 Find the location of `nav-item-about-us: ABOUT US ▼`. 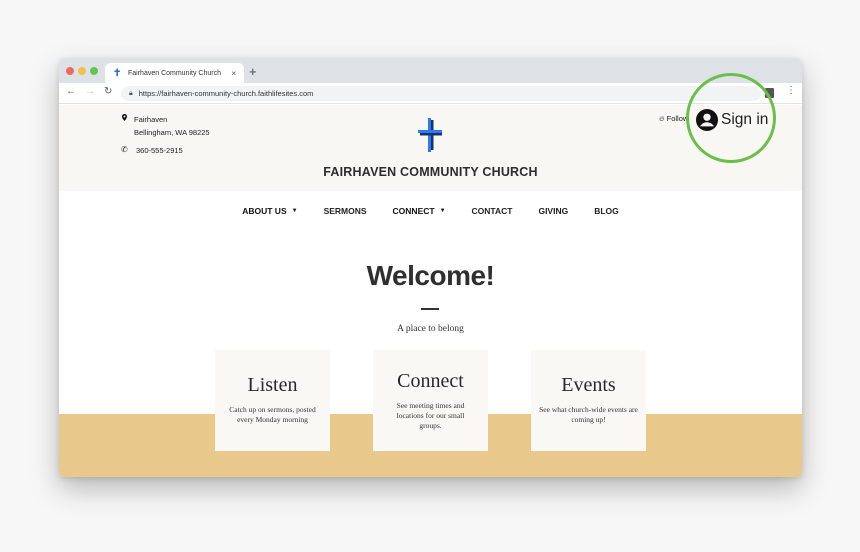

nav-item-about-us: ABOUT US ▼ is located at coordinates (269, 211).